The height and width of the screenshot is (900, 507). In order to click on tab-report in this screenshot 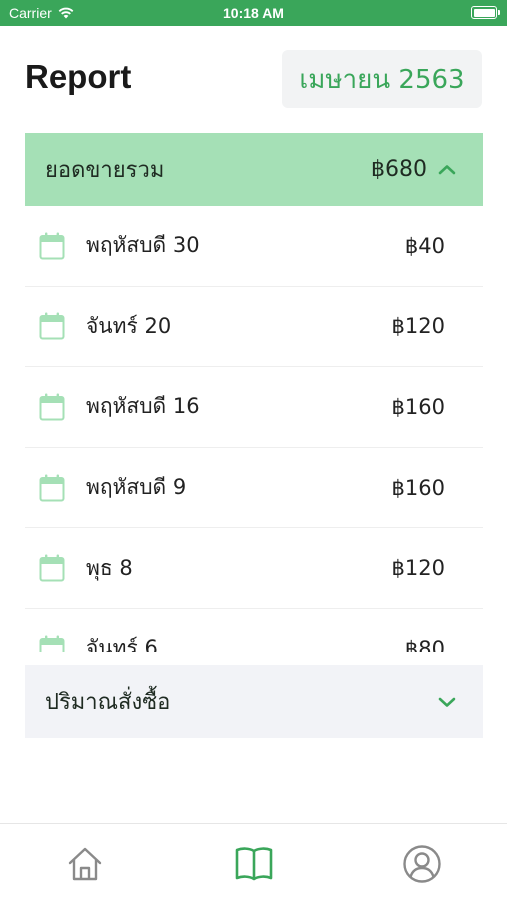, I will do `click(254, 864)`.